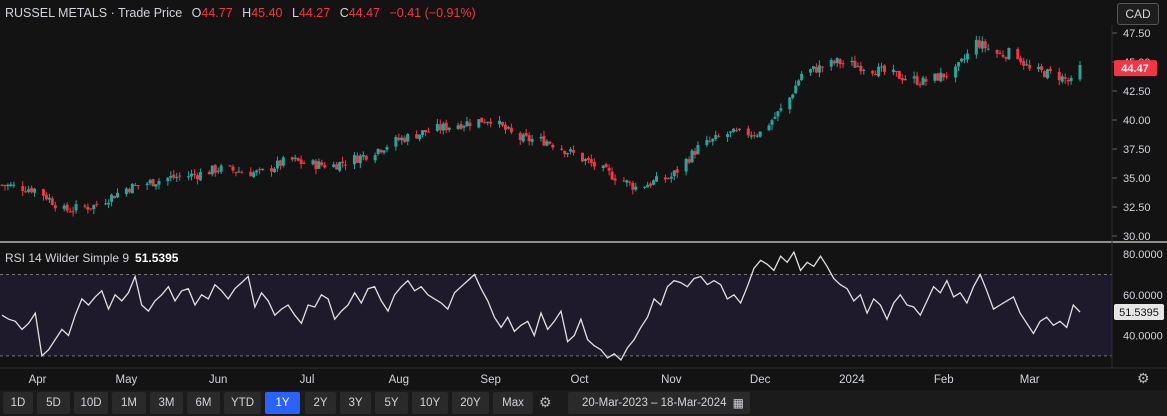 The height and width of the screenshot is (416, 1167). Describe the element at coordinates (91, 403) in the screenshot. I see `range-button-10d: 10D` at that location.